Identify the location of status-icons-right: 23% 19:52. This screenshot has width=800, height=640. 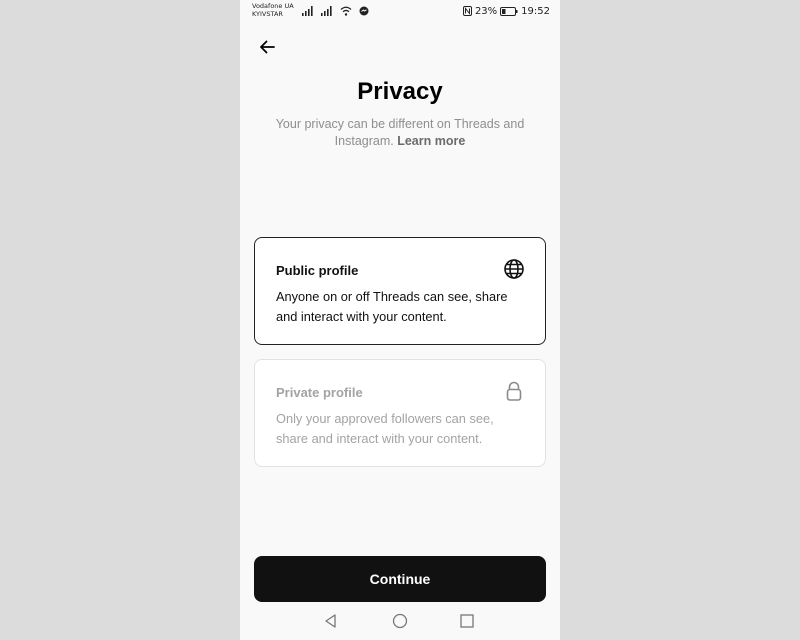
(506, 11).